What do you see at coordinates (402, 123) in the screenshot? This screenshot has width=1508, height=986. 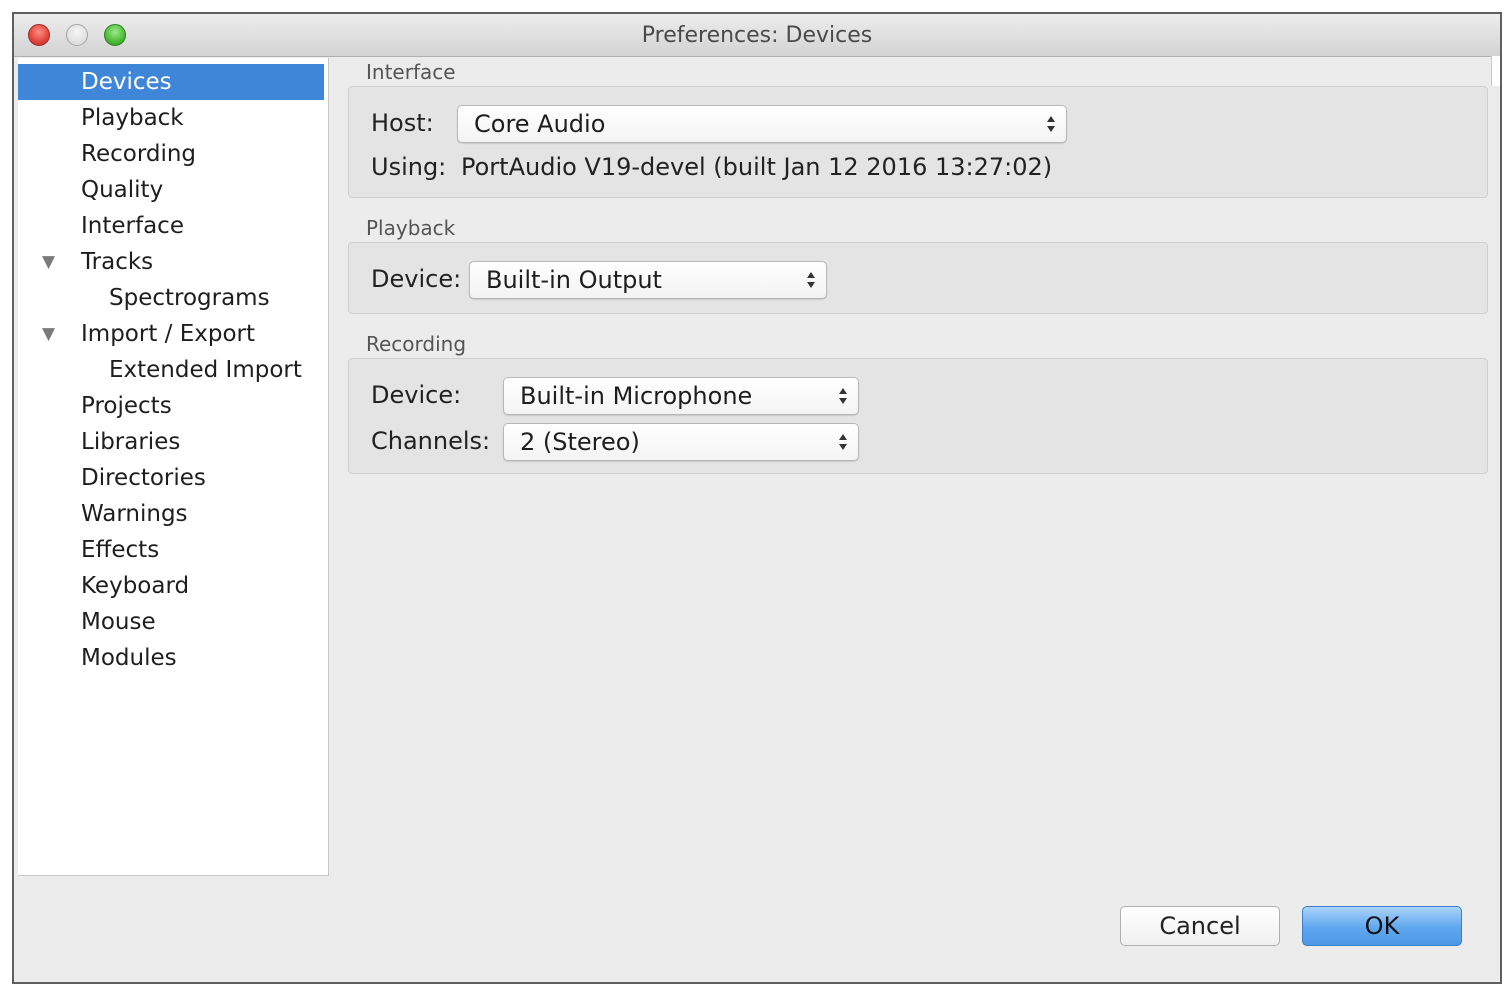 I see `host-label: Host:` at bounding box center [402, 123].